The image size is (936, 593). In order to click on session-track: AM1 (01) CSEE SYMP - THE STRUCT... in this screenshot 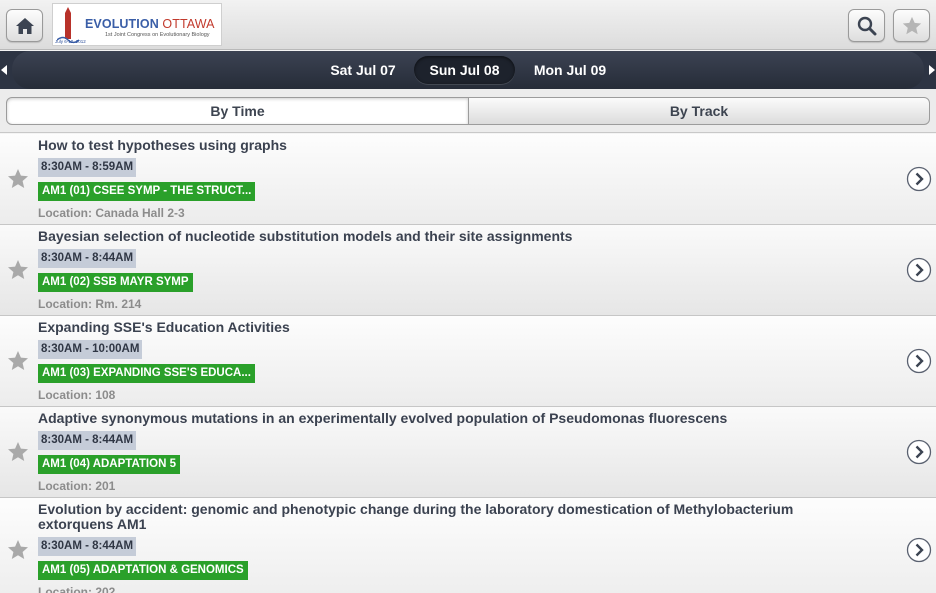, I will do `click(147, 191)`.